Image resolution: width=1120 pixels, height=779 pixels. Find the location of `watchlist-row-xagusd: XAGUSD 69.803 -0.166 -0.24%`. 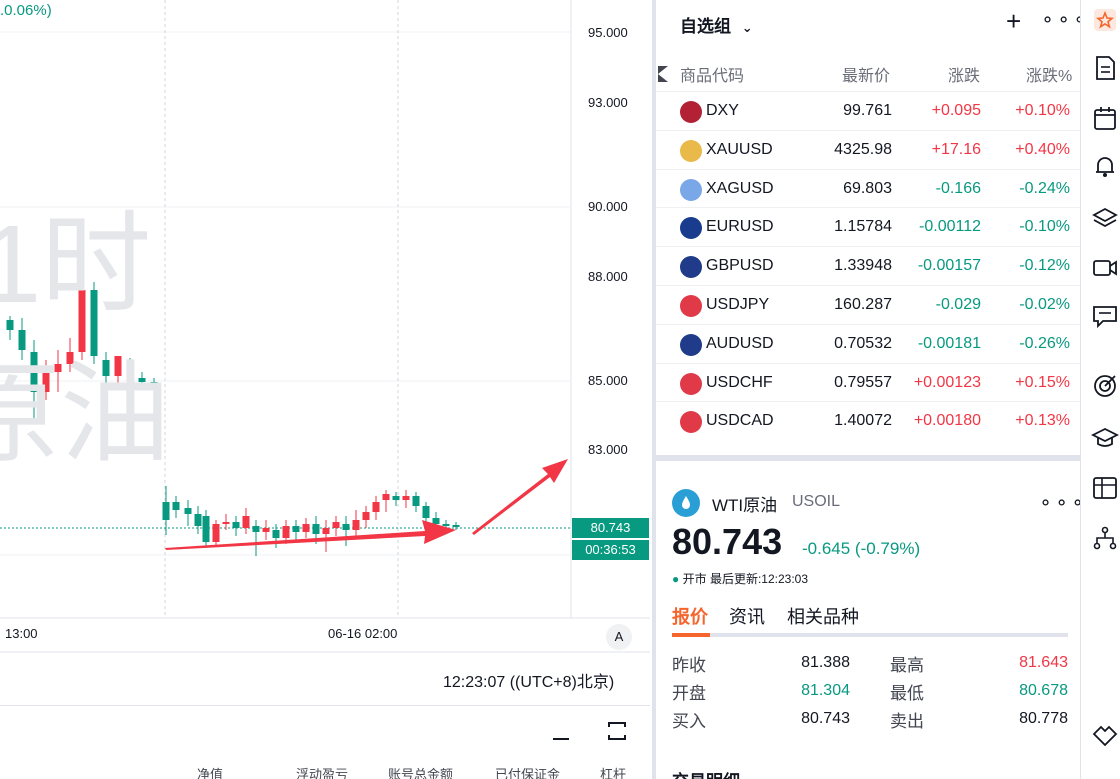

watchlist-row-xagusd: XAGUSD 69.803 -0.166 -0.24% is located at coordinates (868, 188).